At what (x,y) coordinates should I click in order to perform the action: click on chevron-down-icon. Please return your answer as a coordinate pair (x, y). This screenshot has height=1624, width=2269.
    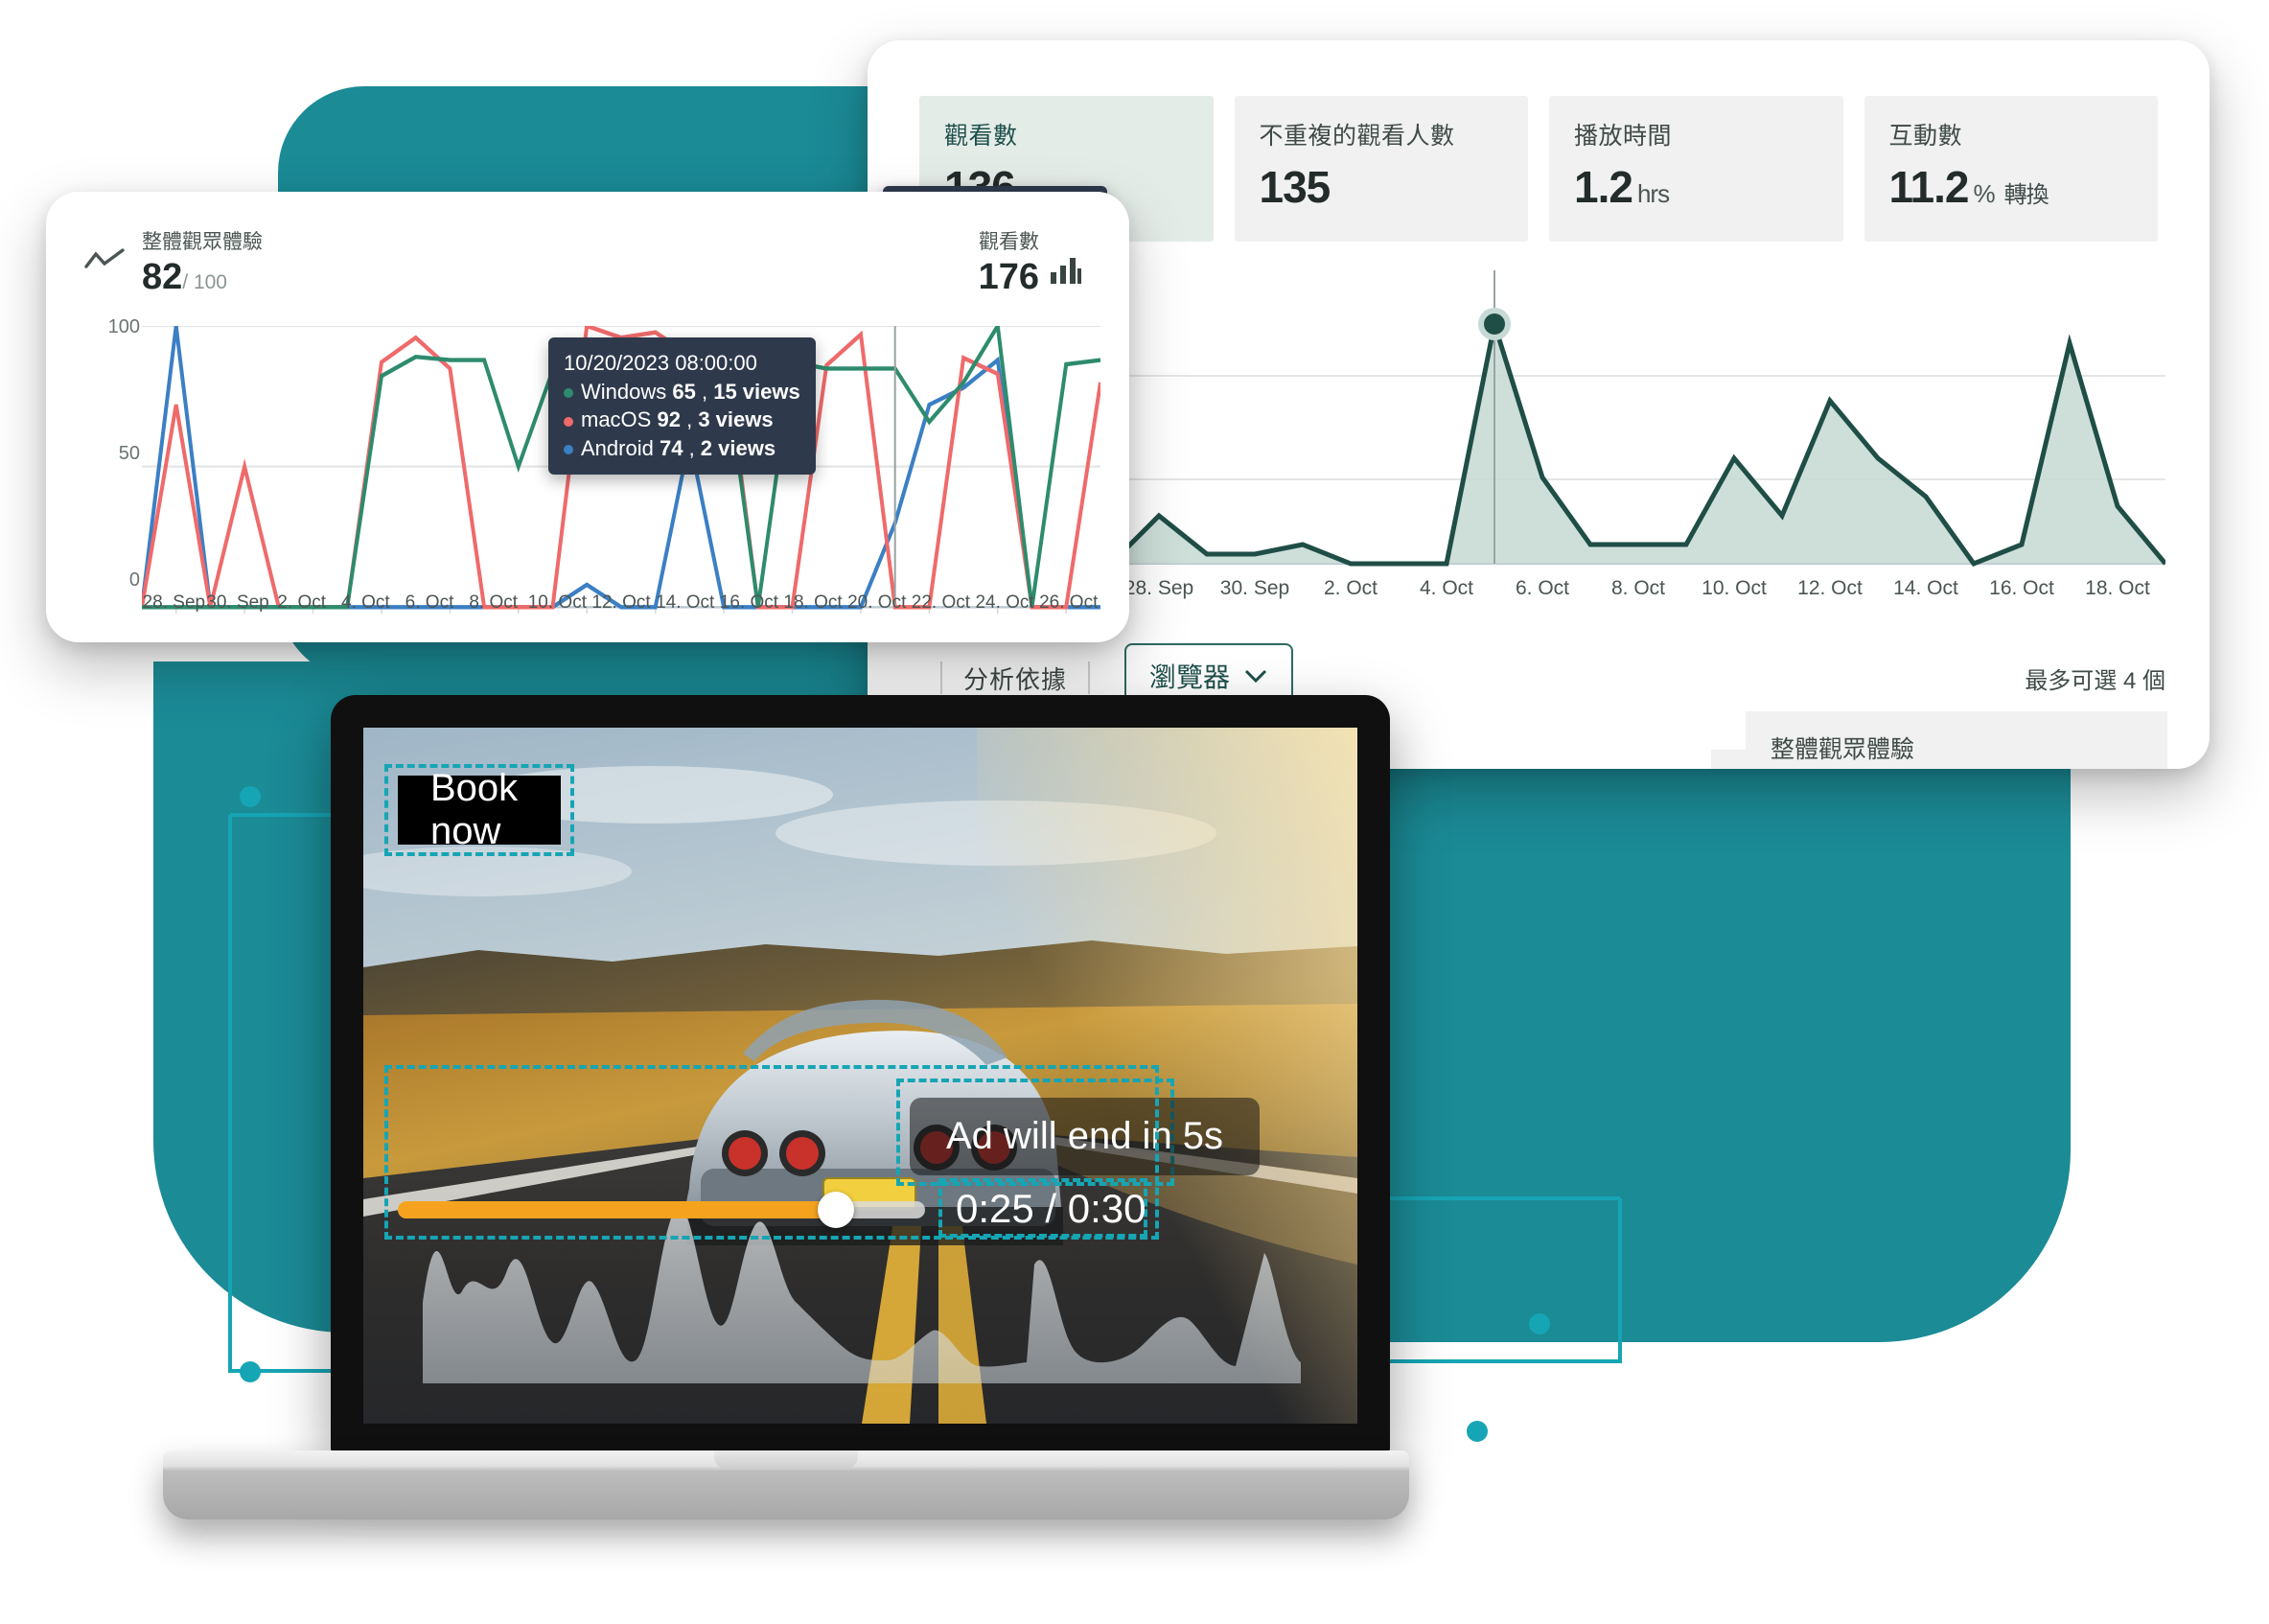
    Looking at the image, I should click on (1255, 676).